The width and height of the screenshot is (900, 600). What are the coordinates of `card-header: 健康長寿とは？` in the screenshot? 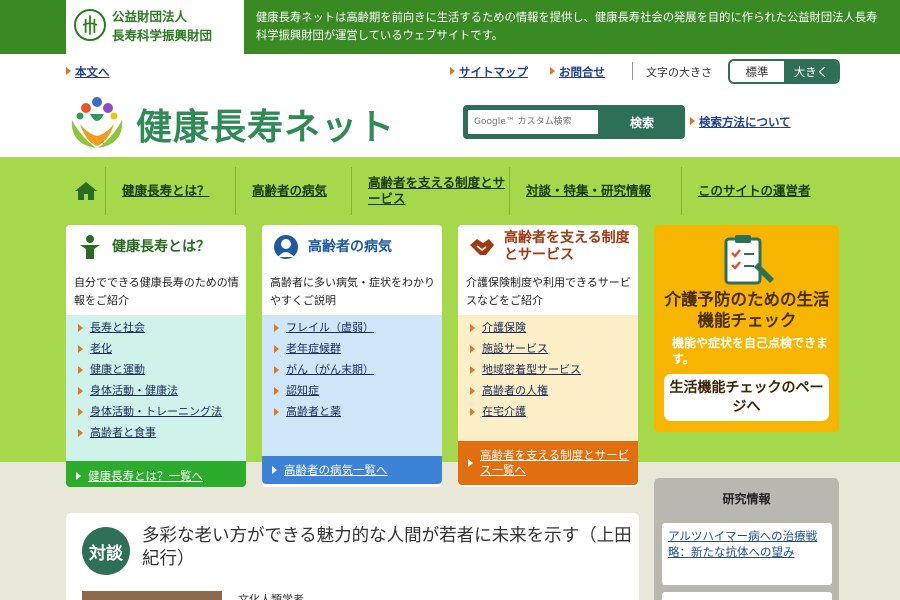 It's located at (156, 247).